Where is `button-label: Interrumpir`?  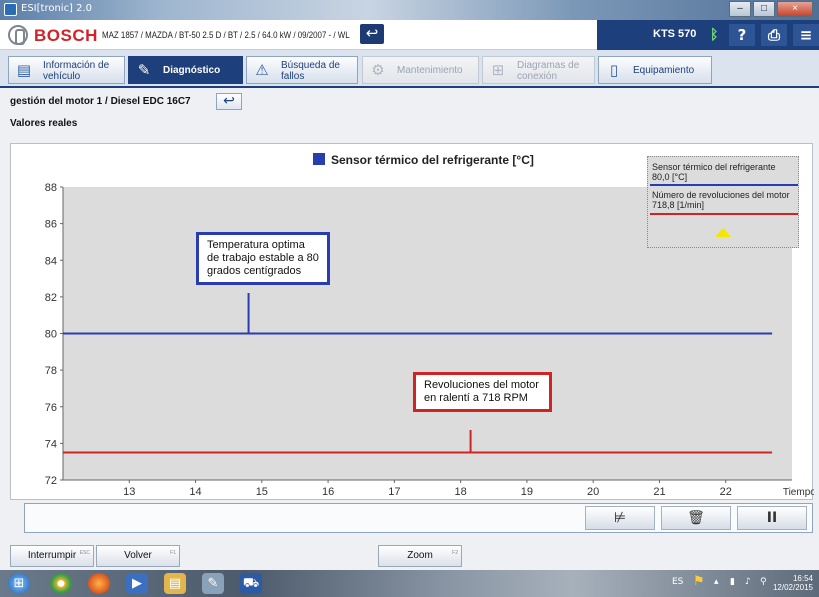
button-label: Interrumpir is located at coordinates (52, 555).